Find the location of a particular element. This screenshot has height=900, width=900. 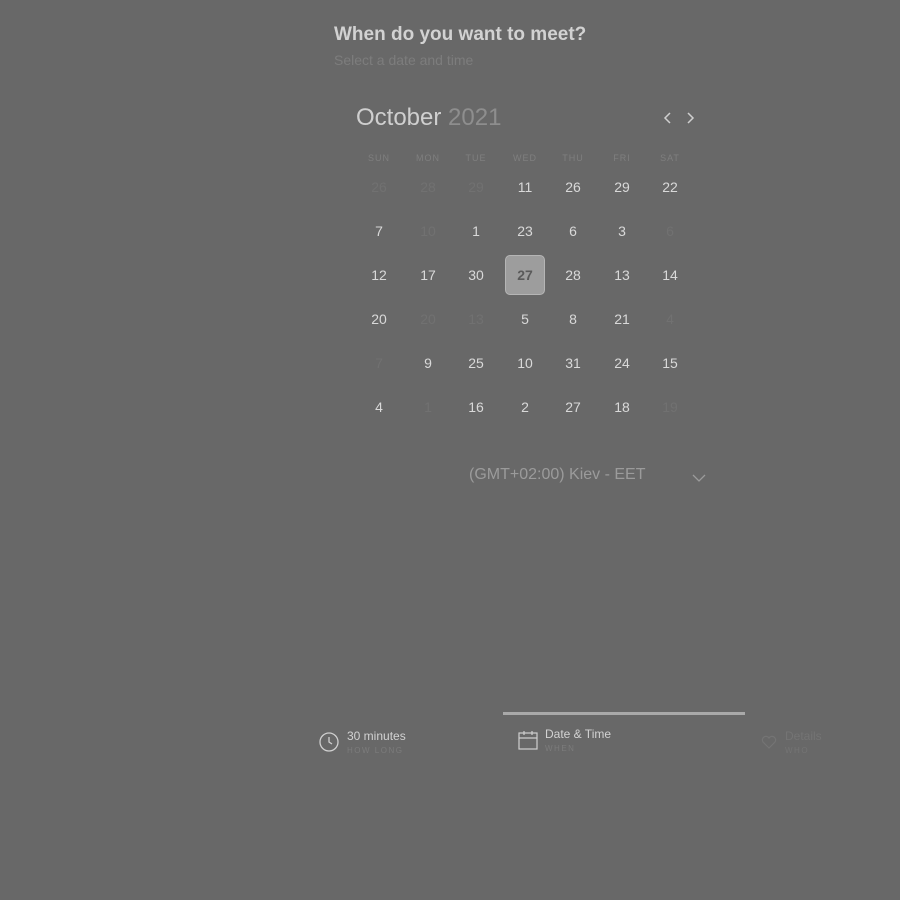

year-label: 2021 is located at coordinates (475, 117).